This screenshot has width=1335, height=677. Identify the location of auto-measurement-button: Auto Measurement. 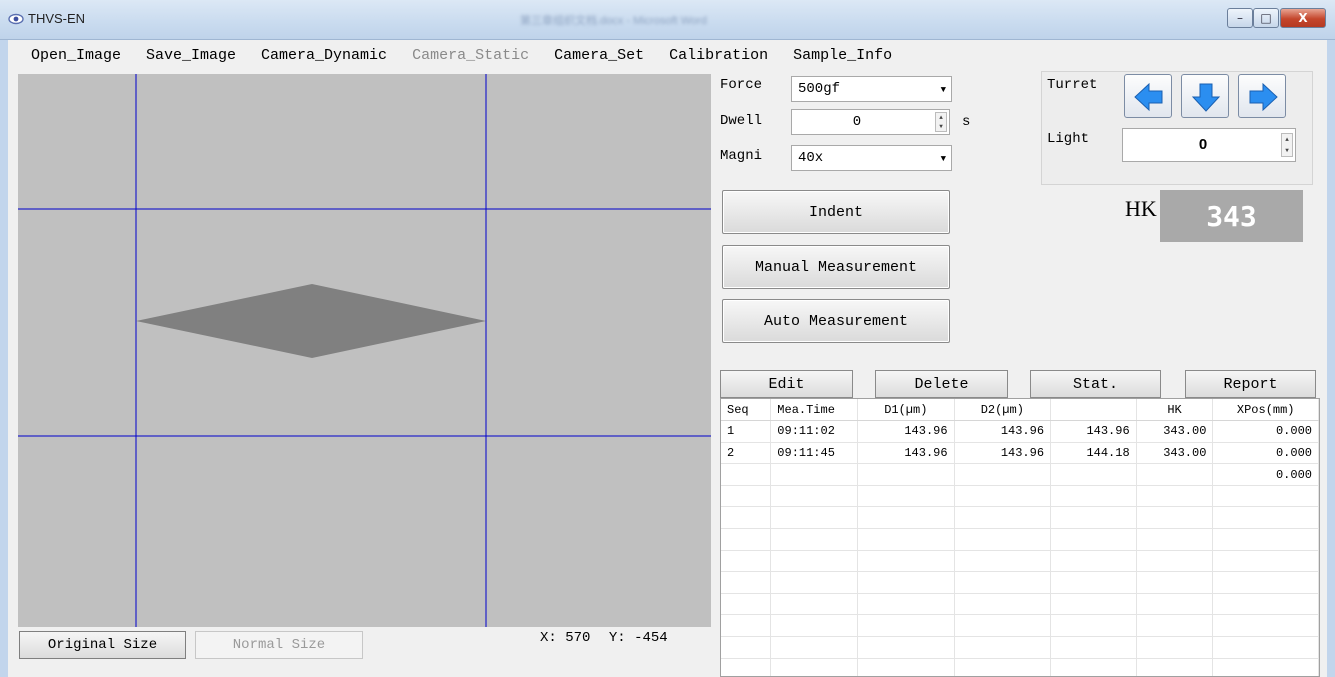
(836, 321).